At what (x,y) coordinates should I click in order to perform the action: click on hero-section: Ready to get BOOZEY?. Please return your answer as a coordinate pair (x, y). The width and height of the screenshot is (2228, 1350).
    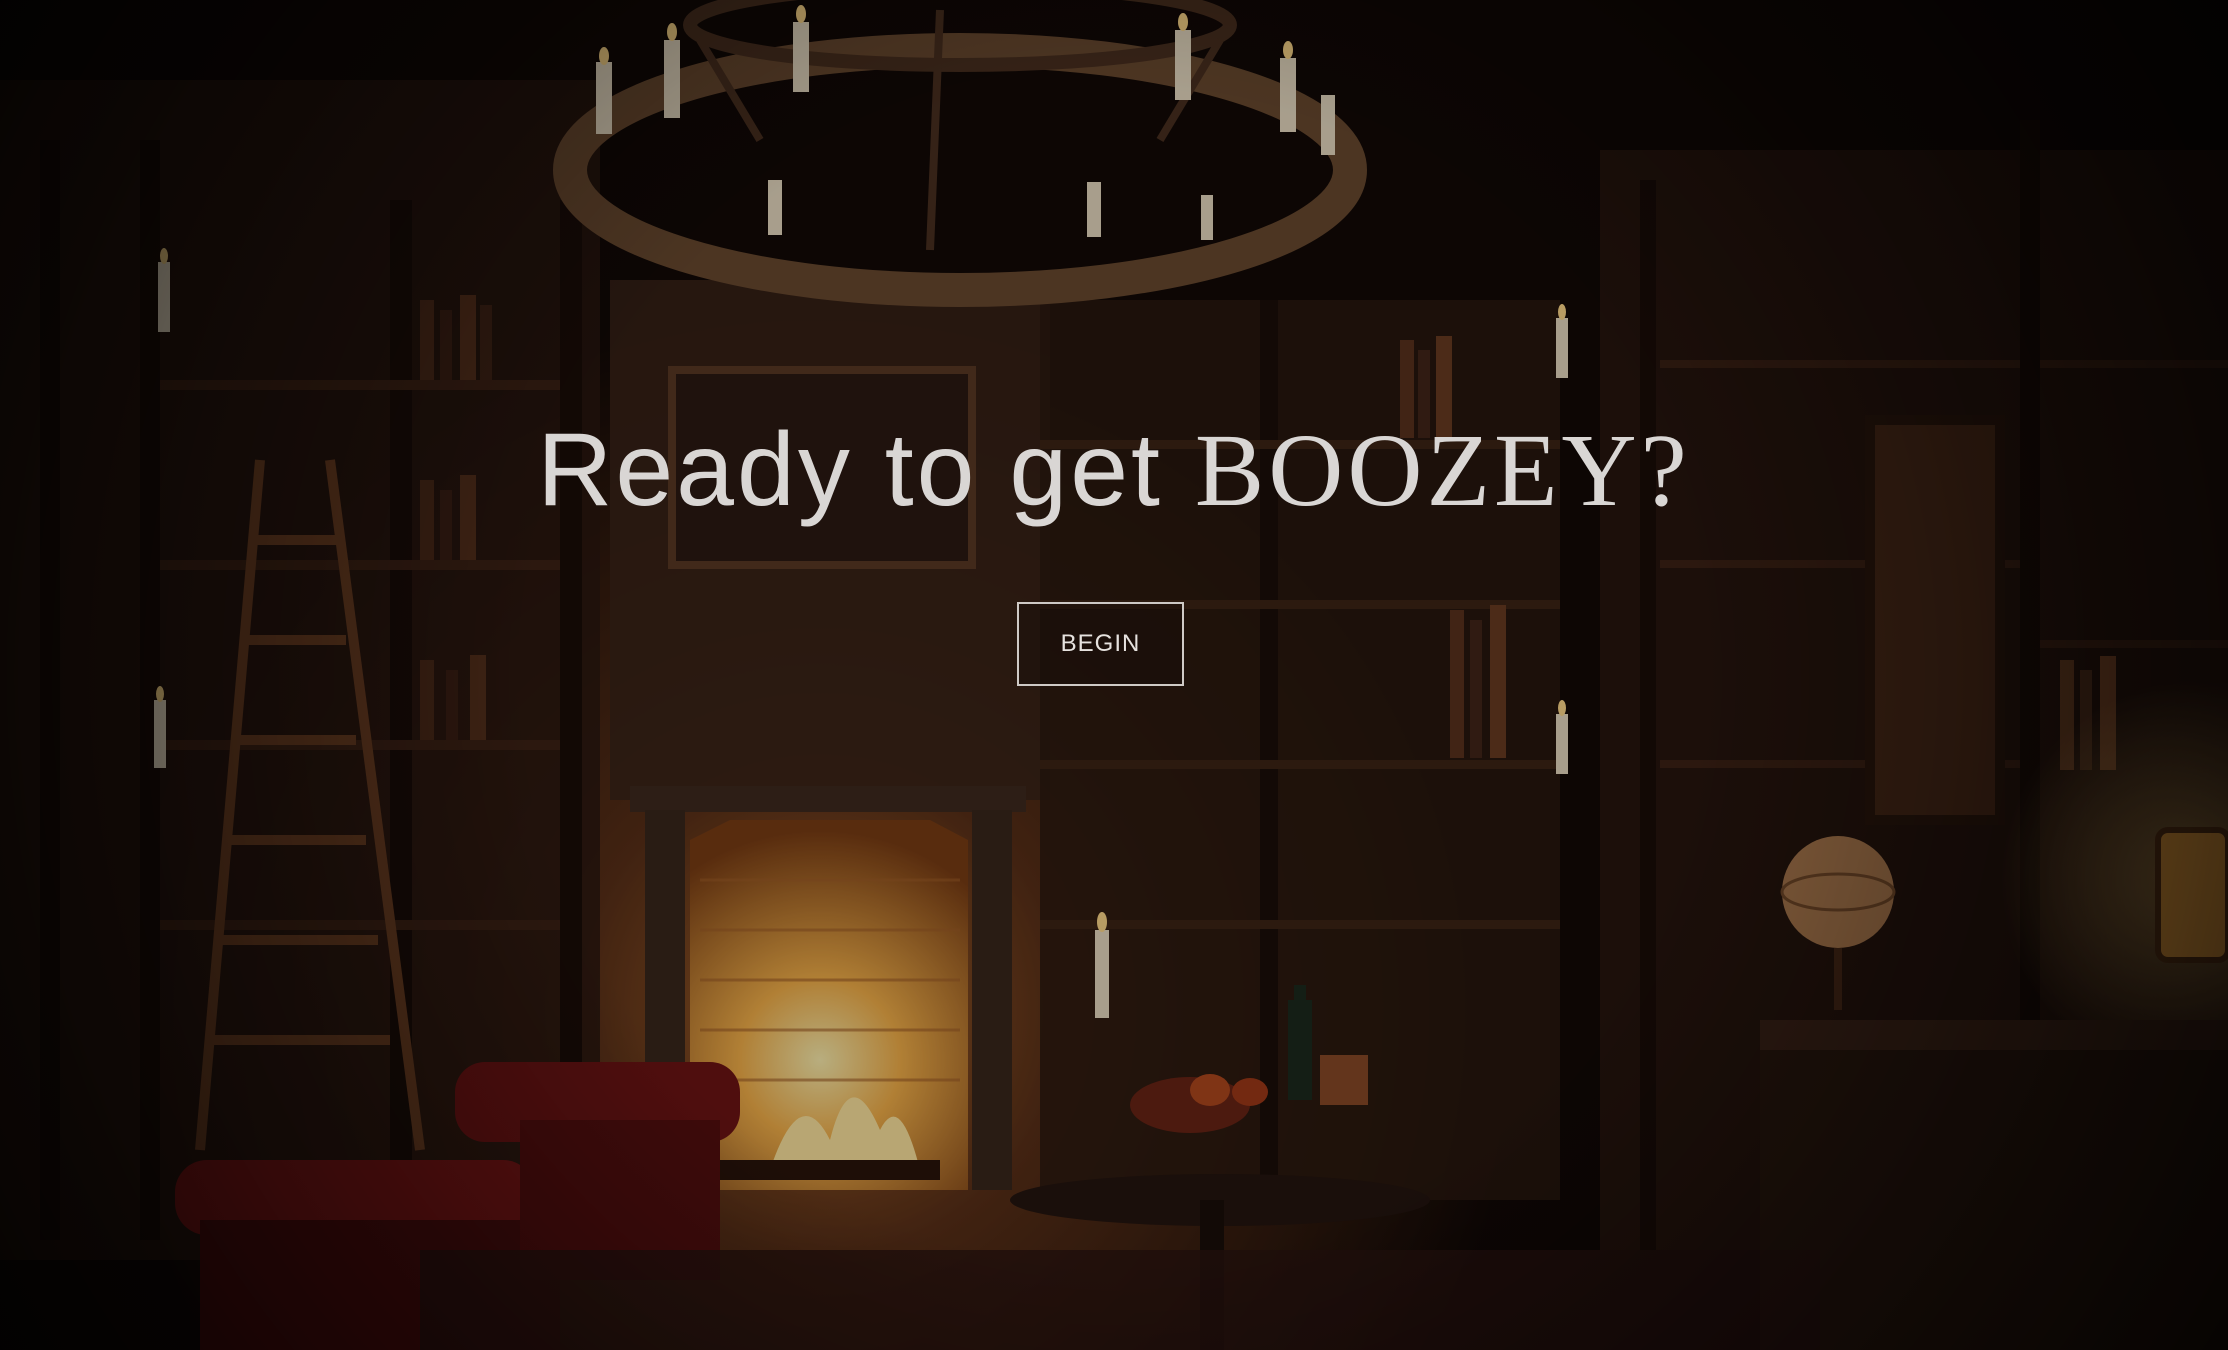
    Looking at the image, I should click on (1114, 470).